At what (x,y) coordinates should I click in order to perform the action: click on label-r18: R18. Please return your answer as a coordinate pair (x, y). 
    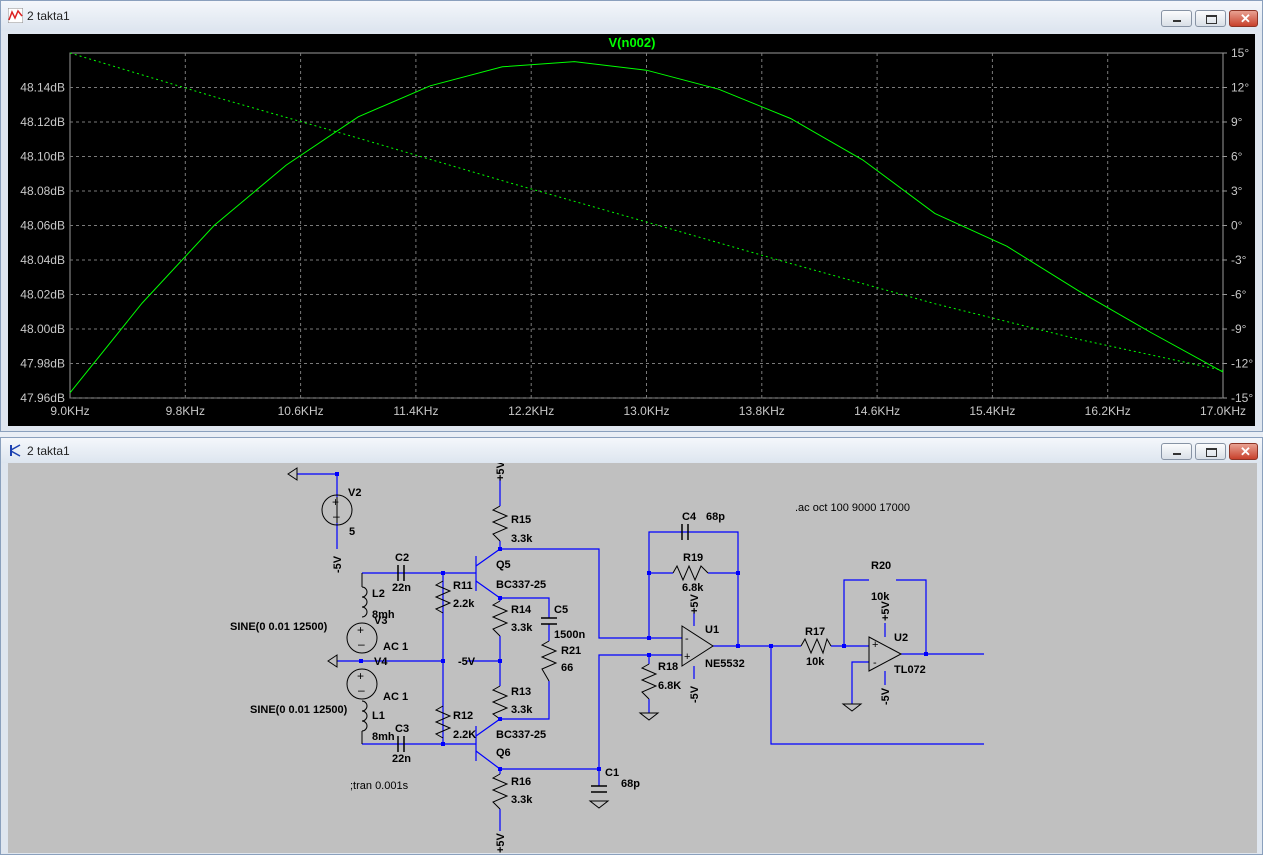
    Looking at the image, I should click on (668, 667).